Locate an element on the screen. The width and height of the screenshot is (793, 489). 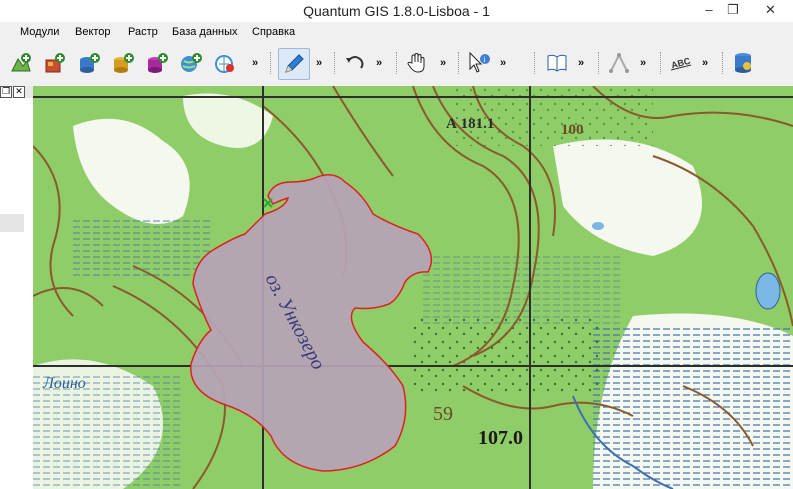
add-vector-layer-button is located at coordinates (21, 63).